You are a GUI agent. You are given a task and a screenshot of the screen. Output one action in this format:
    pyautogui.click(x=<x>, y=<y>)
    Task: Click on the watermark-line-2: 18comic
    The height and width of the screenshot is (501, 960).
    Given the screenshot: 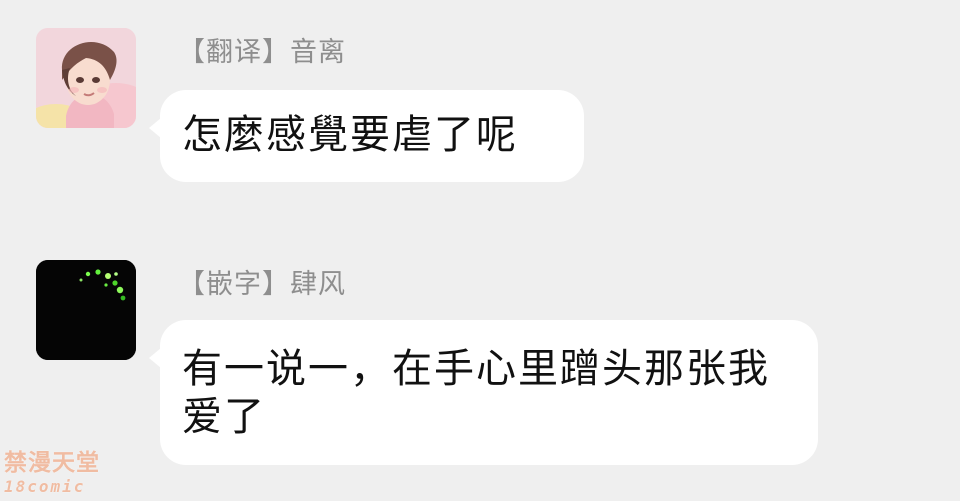 What is the action you would take?
    pyautogui.click(x=45, y=486)
    